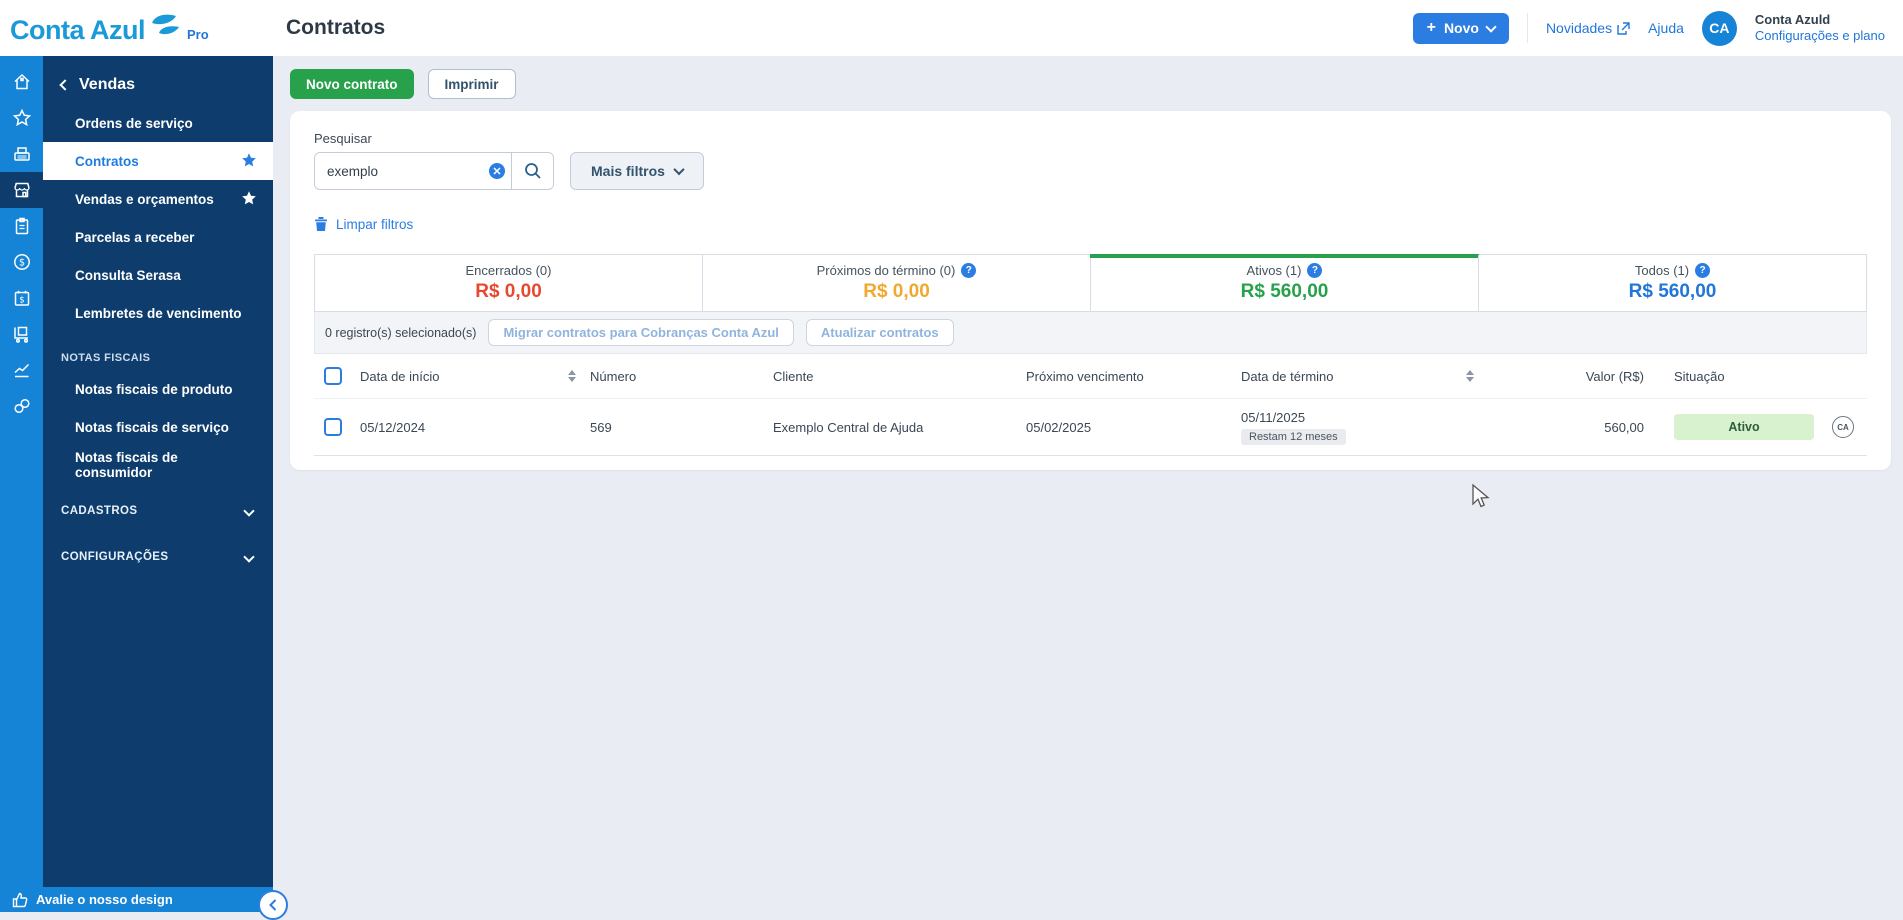  I want to click on clear-filters-link: Limpar filtros, so click(363, 224).